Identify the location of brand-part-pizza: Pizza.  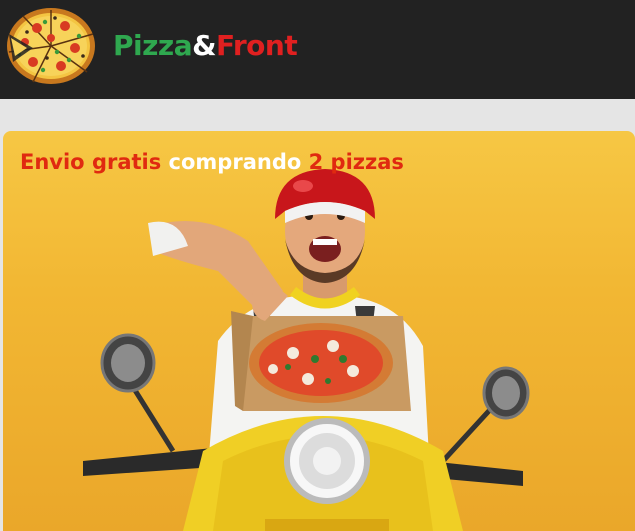
(153, 45).